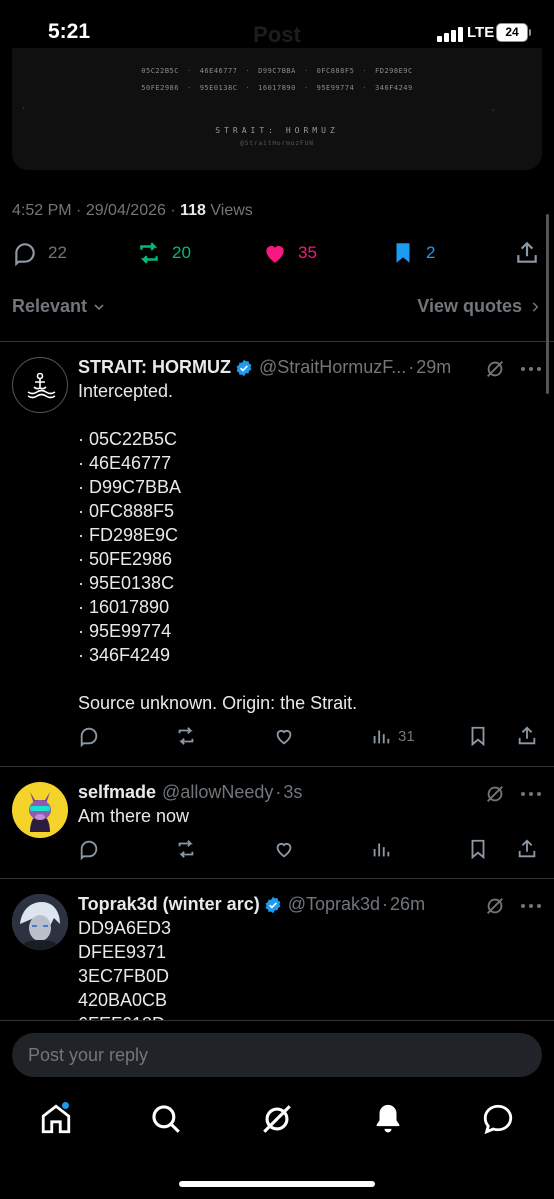  Describe the element at coordinates (128, 535) in the screenshot. I see `reply-line: · FD298E9C` at that location.